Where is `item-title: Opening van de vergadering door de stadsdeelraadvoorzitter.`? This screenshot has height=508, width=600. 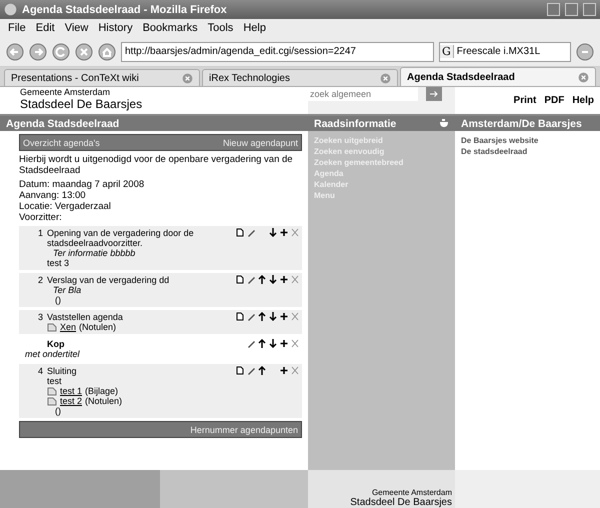
item-title: Opening van de vergadering door de stadsdeelraadvoorzitter. is located at coordinates (121, 238).